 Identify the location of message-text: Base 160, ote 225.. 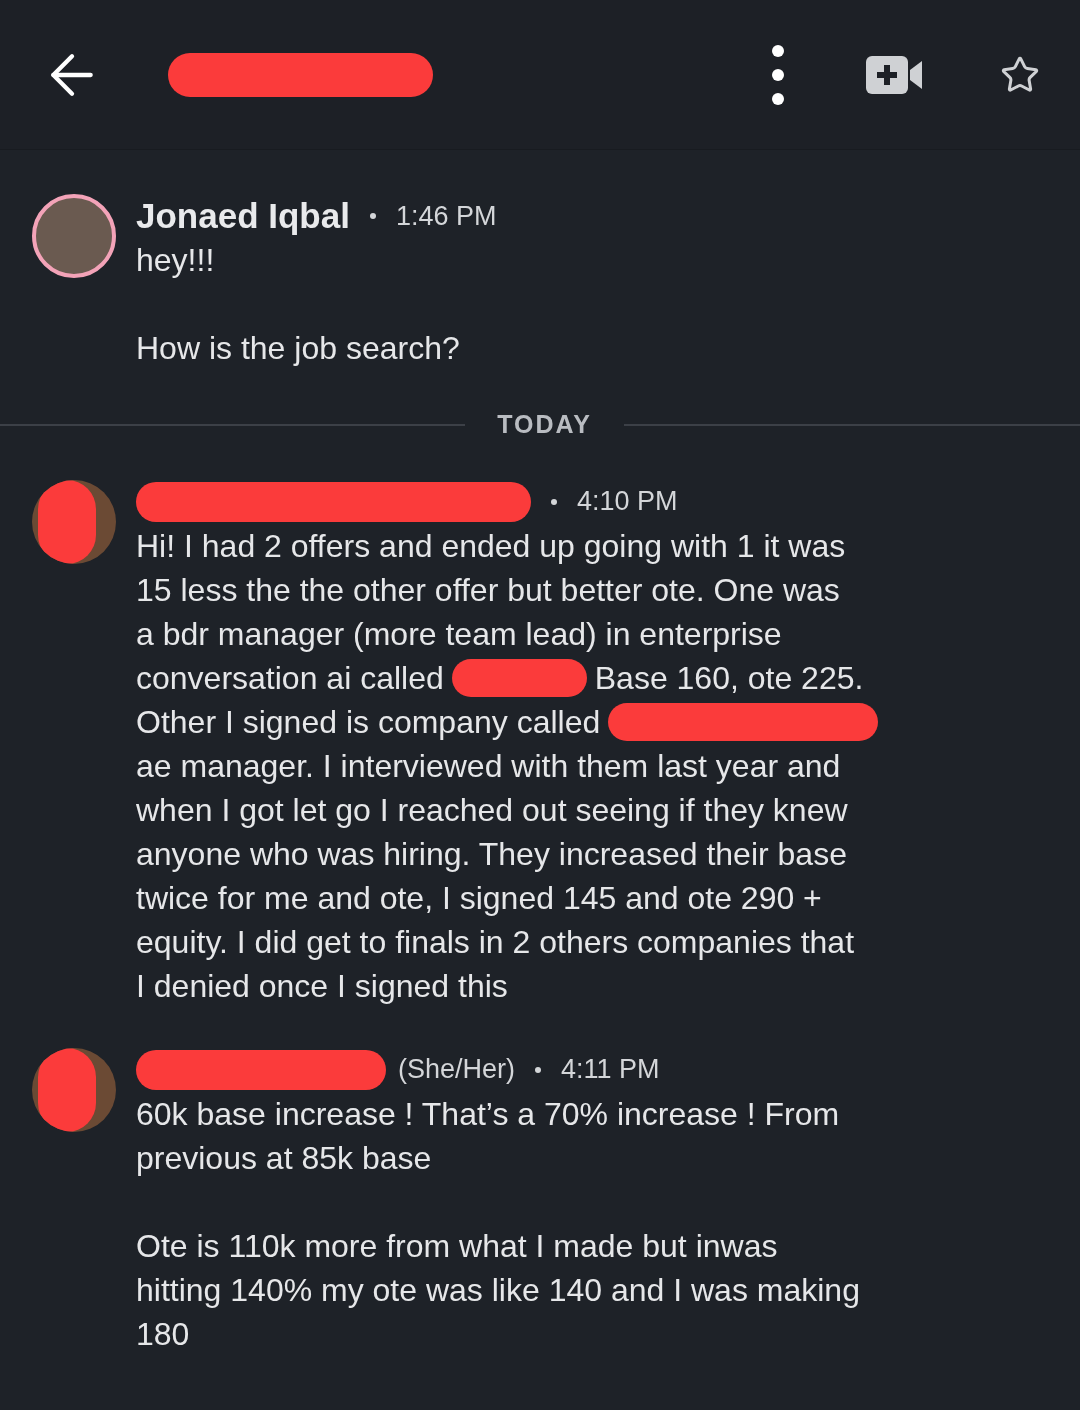
(729, 678).